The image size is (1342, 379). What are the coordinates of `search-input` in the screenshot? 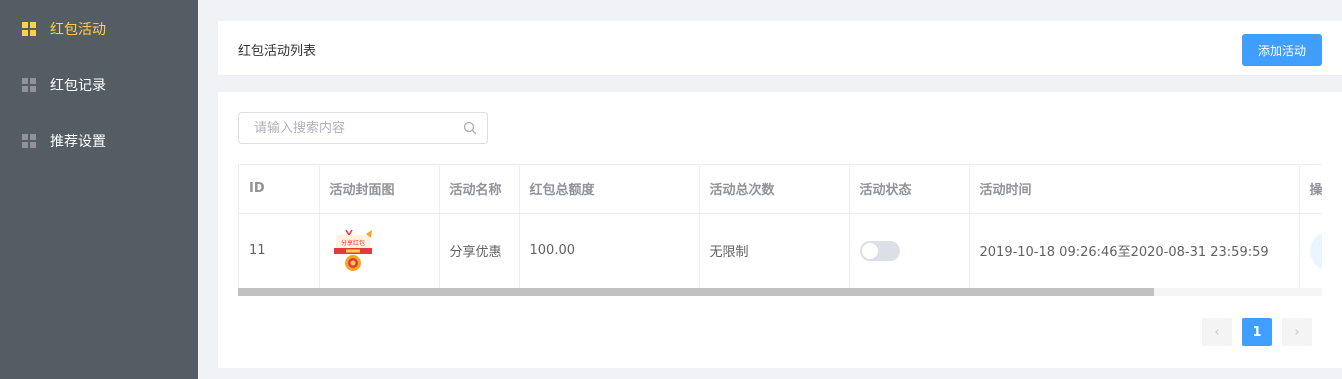 It's located at (349, 128).